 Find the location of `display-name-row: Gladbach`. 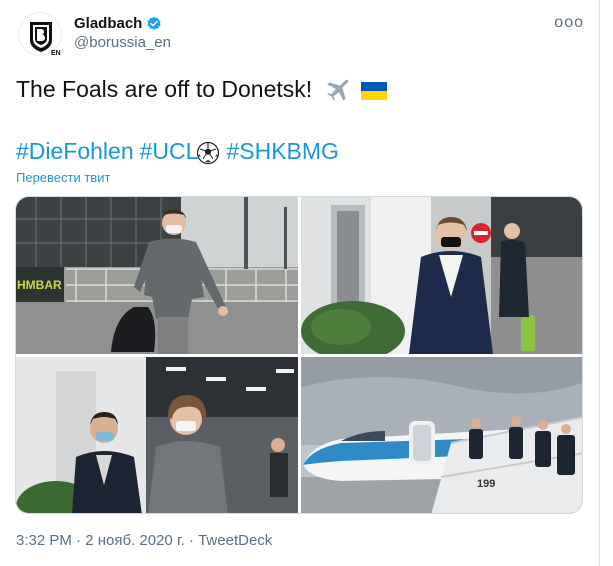

display-name-row: Gladbach is located at coordinates (122, 23).